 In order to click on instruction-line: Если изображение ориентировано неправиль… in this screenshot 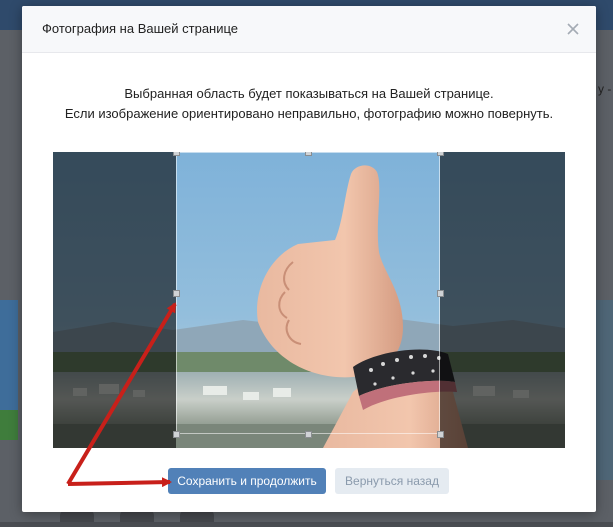, I will do `click(309, 113)`.